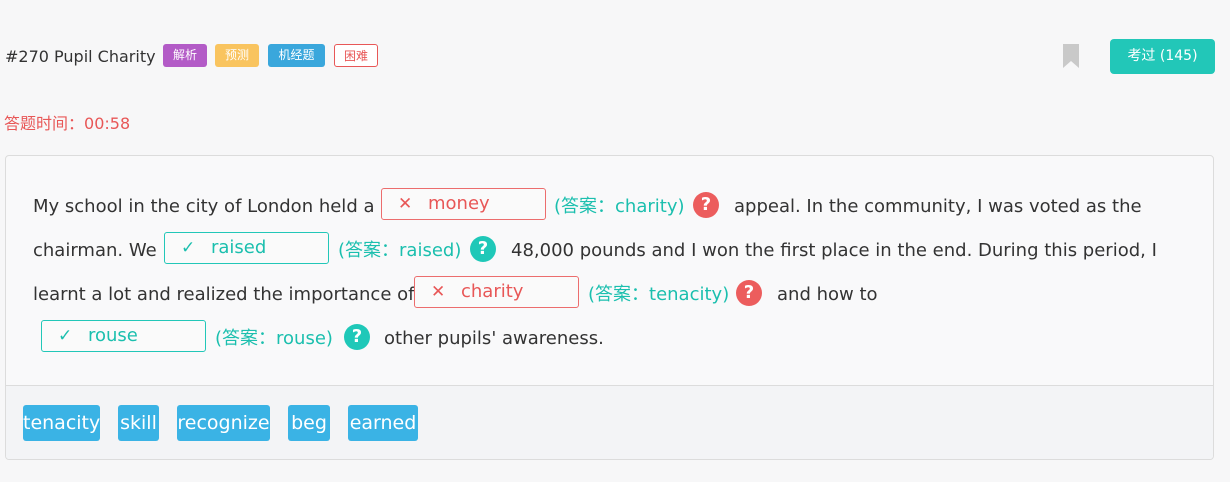 The image size is (1230, 482). Describe the element at coordinates (274, 338) in the screenshot. I see `answer-text: (答案：rouse)` at that location.